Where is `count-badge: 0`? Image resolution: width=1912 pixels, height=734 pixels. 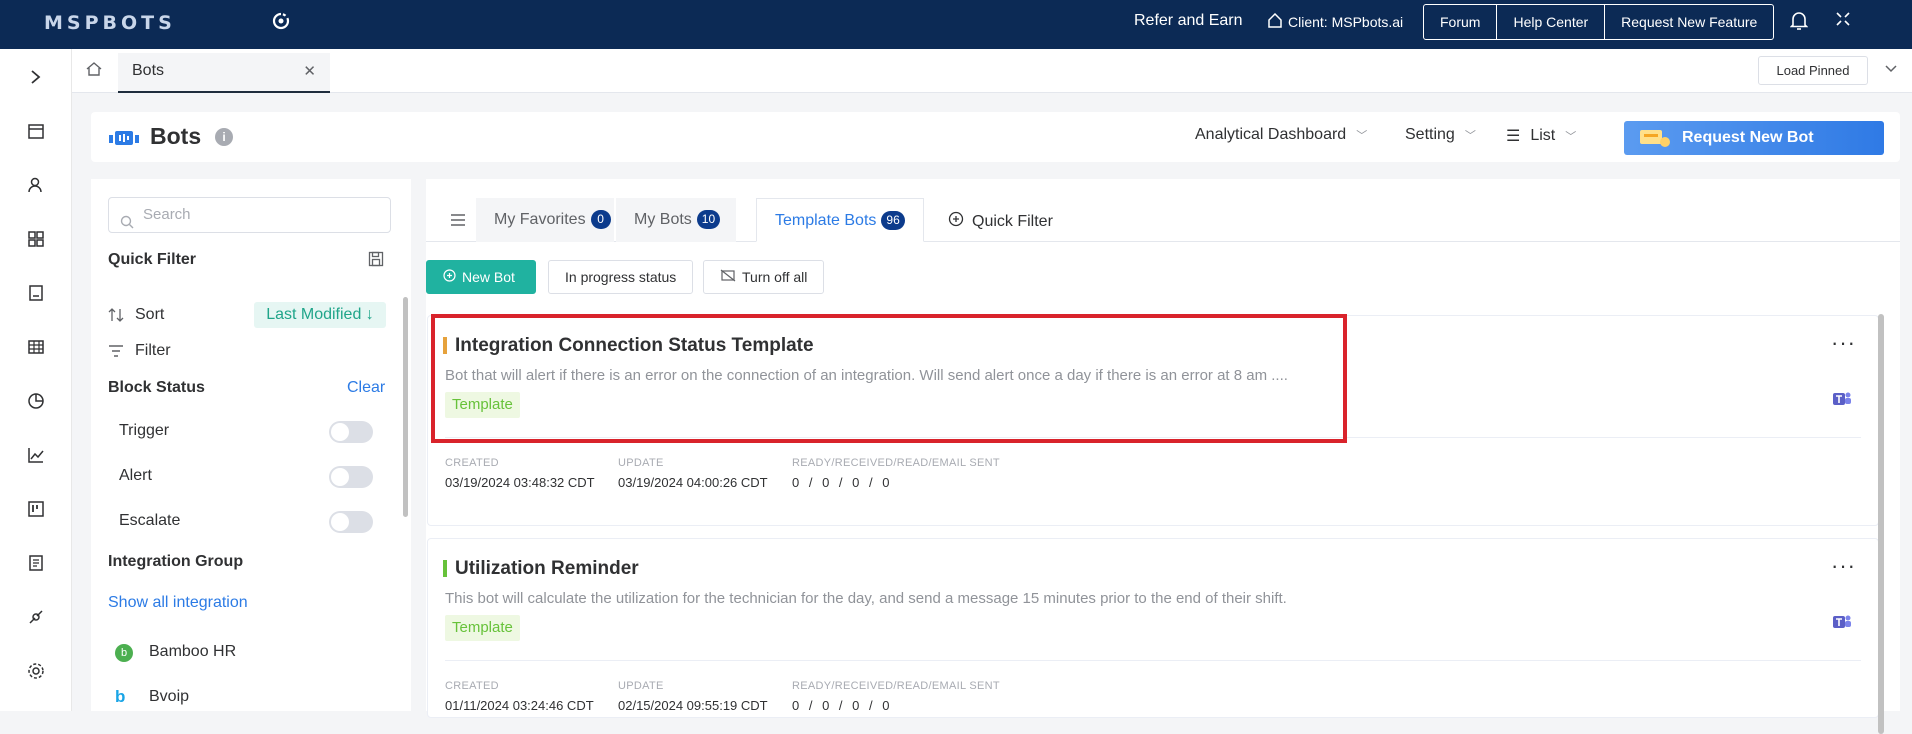 count-badge: 0 is located at coordinates (600, 219).